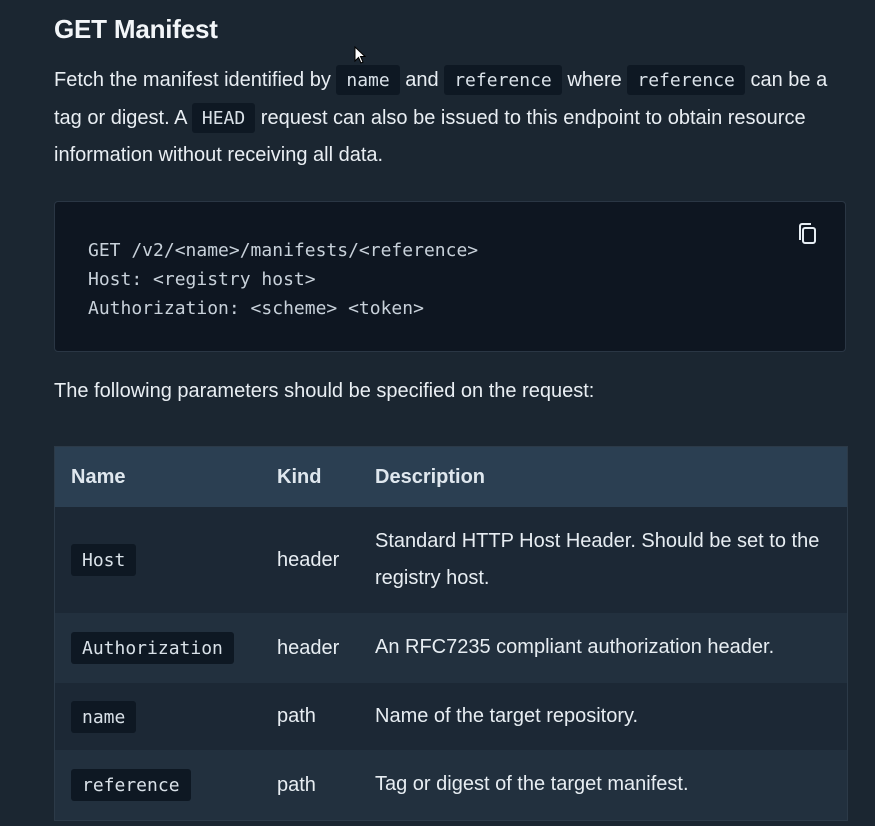  Describe the element at coordinates (223, 117) in the screenshot. I see `code-head: HEAD` at that location.